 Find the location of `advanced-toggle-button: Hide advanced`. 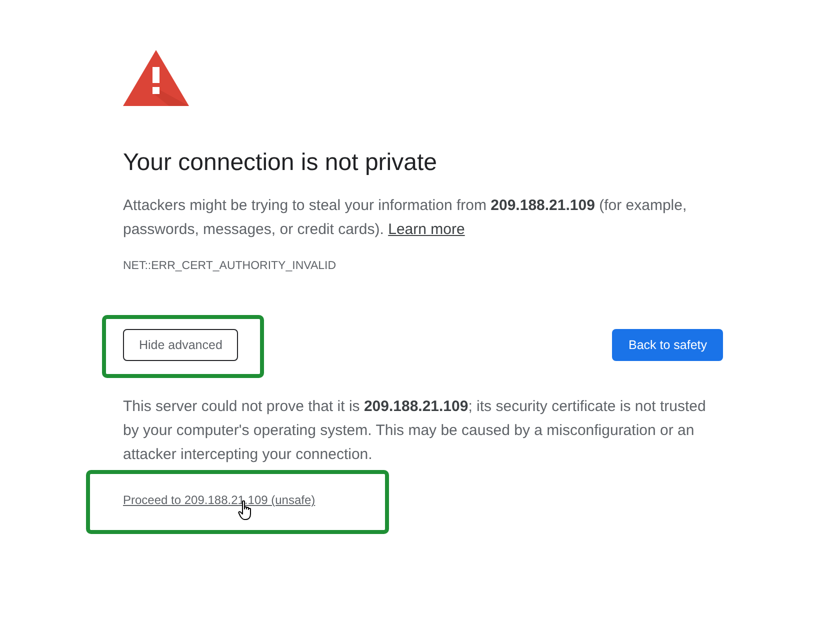

advanced-toggle-button: Hide advanced is located at coordinates (180, 345).